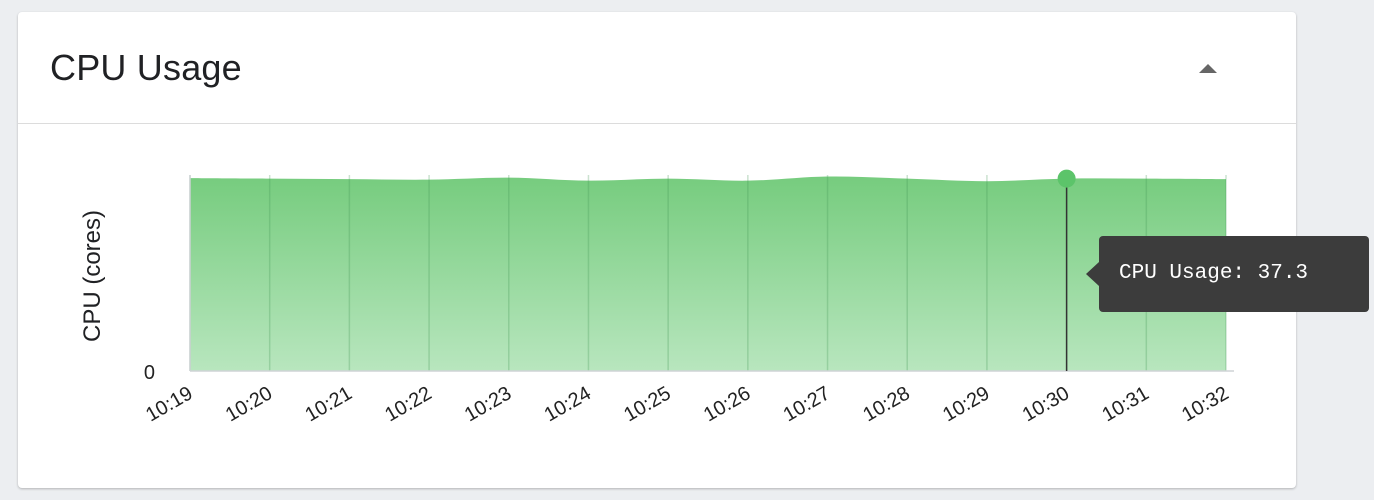  Describe the element at coordinates (1125, 404) in the screenshot. I see `x-tick-label: 10:31` at that location.